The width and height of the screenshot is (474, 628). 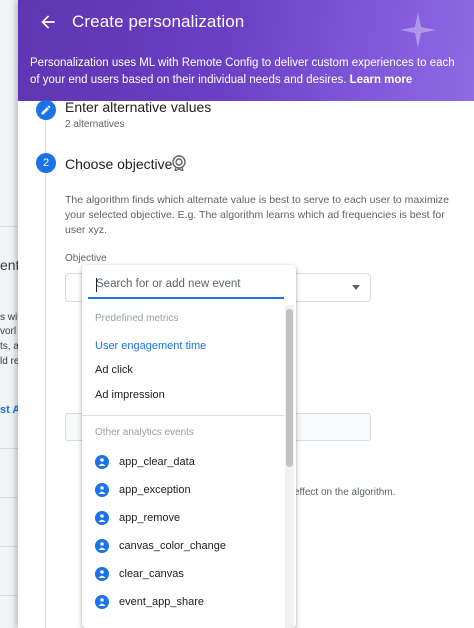 I want to click on predefined-metrics-label: Predefined metrics, so click(x=137, y=318).